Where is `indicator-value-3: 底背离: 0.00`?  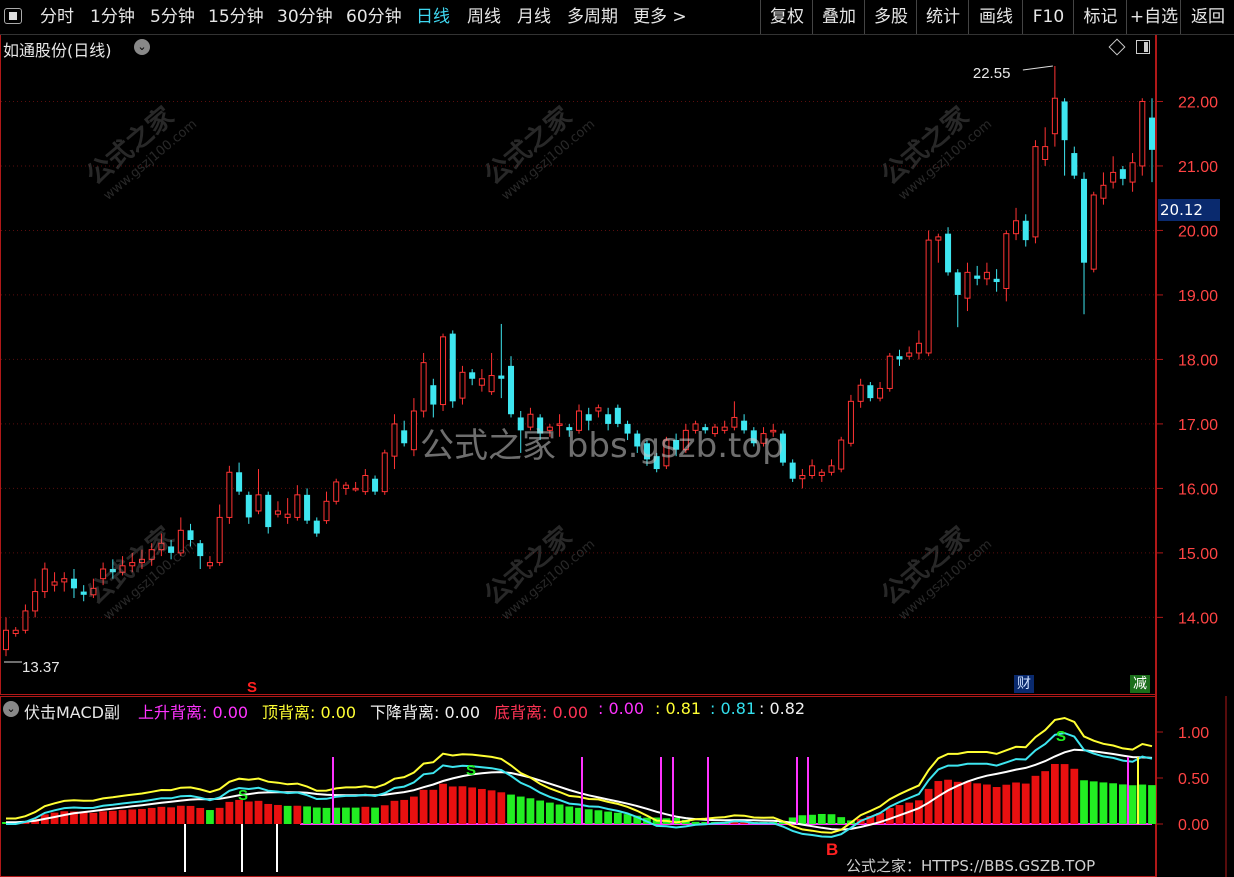 indicator-value-3: 底背离: 0.00 is located at coordinates (541, 712).